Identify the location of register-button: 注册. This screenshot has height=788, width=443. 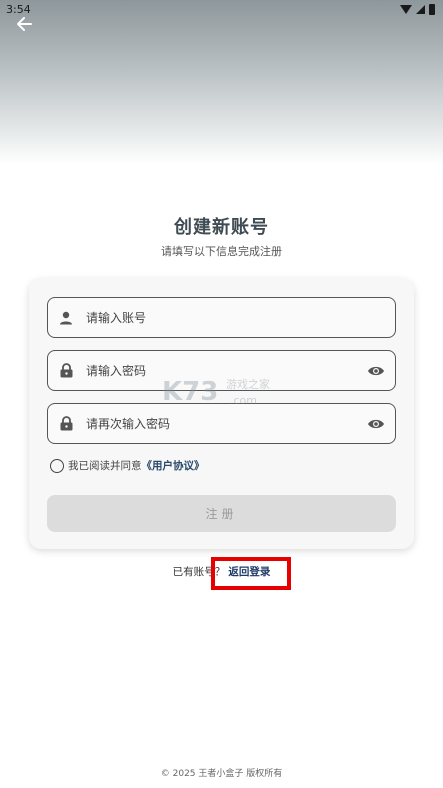
(221, 513).